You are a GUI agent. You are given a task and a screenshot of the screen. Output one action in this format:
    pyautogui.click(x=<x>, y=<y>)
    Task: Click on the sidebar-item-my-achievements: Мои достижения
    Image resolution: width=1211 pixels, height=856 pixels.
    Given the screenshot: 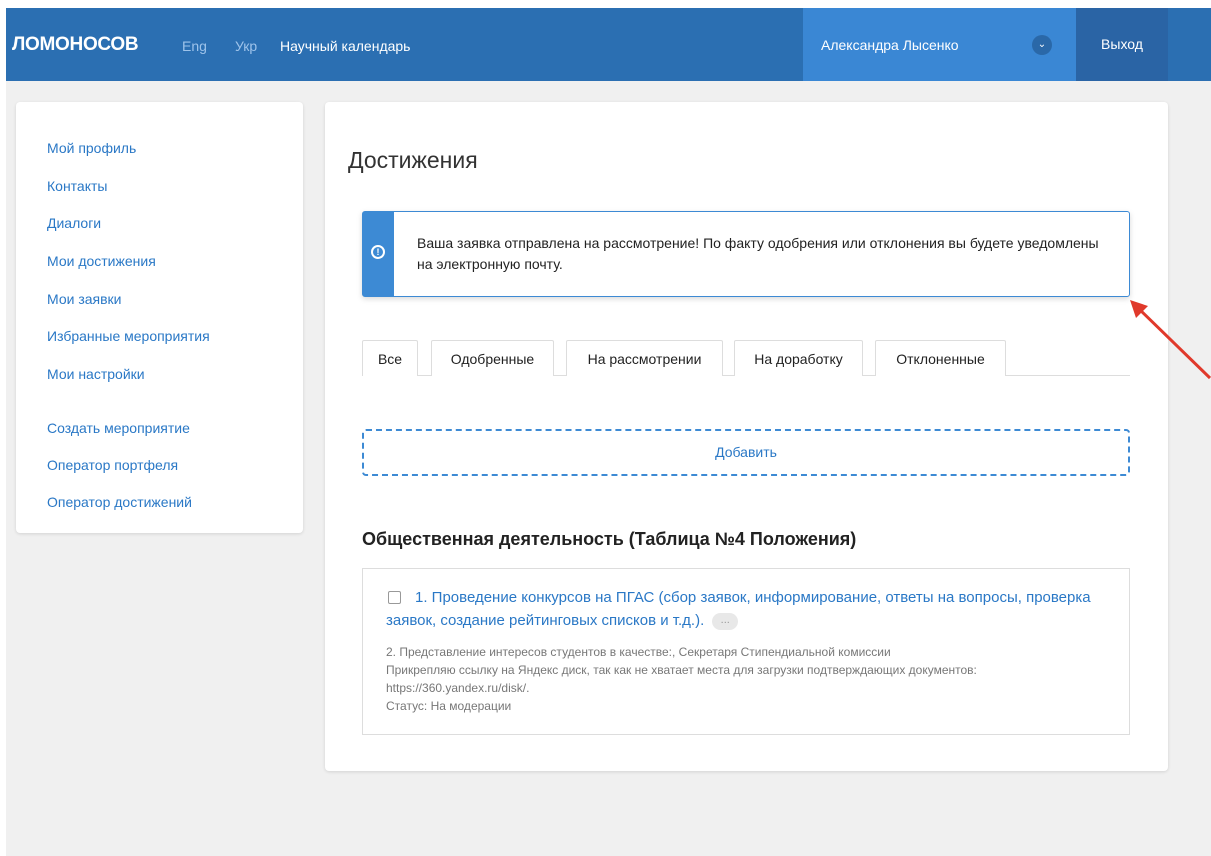 What is the action you would take?
    pyautogui.click(x=101, y=261)
    